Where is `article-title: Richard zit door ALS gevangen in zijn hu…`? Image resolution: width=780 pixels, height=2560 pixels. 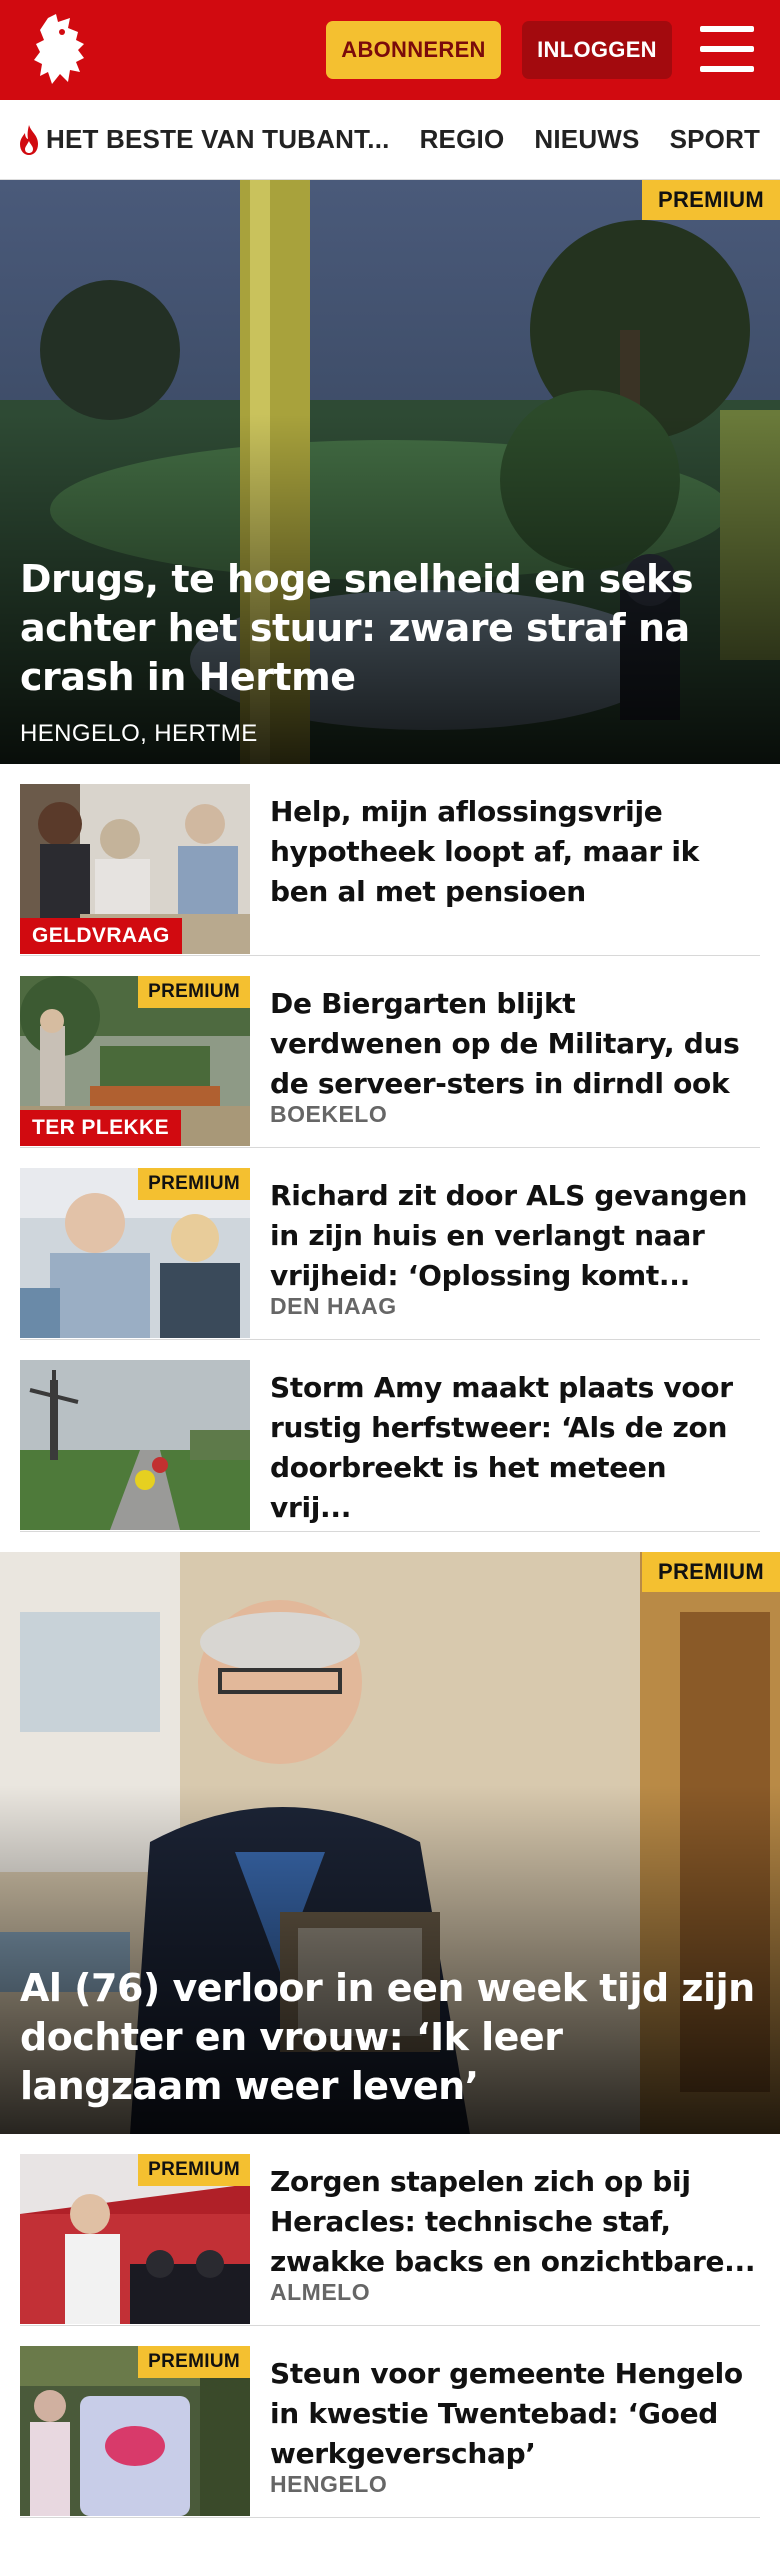 article-title: Richard zit door ALS gevangen in zijn hu… is located at coordinates (513, 1236).